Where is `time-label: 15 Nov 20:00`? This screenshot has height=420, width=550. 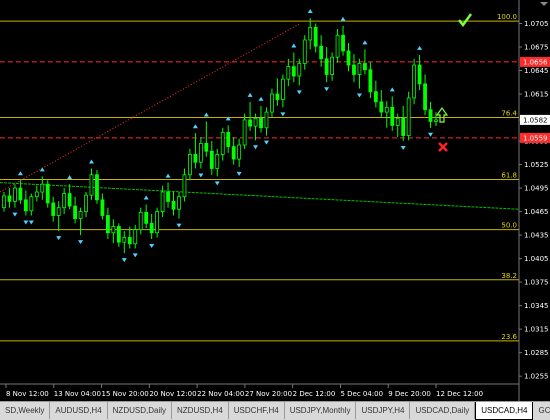 time-label: 15 Nov 20:00 is located at coordinates (125, 394).